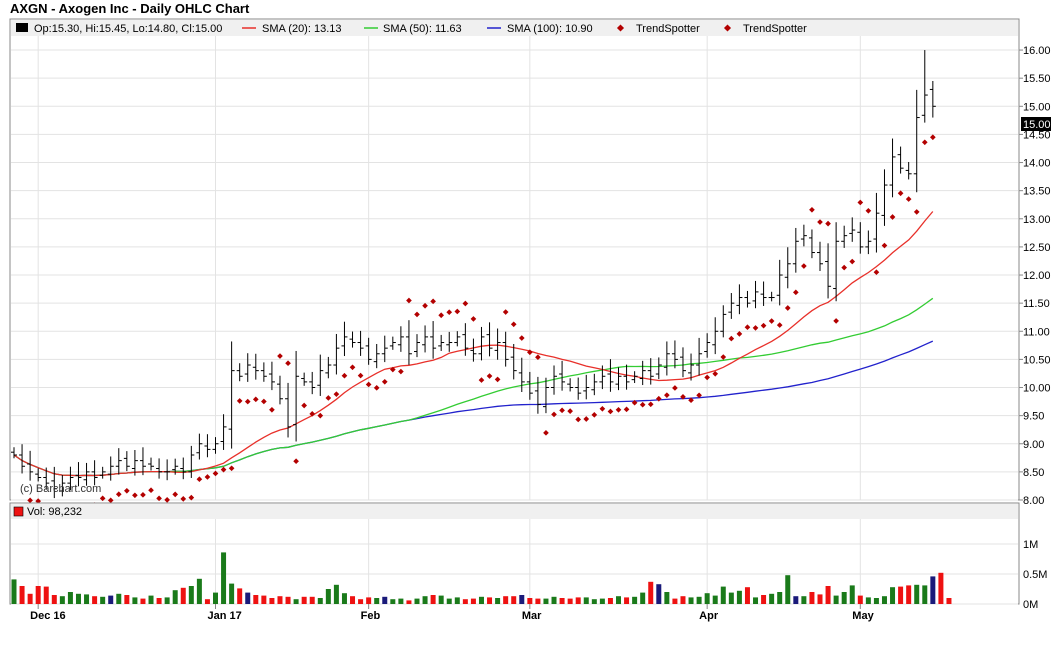  Describe the element at coordinates (1037, 389) in the screenshot. I see `price-tick-label: 10.00` at that location.